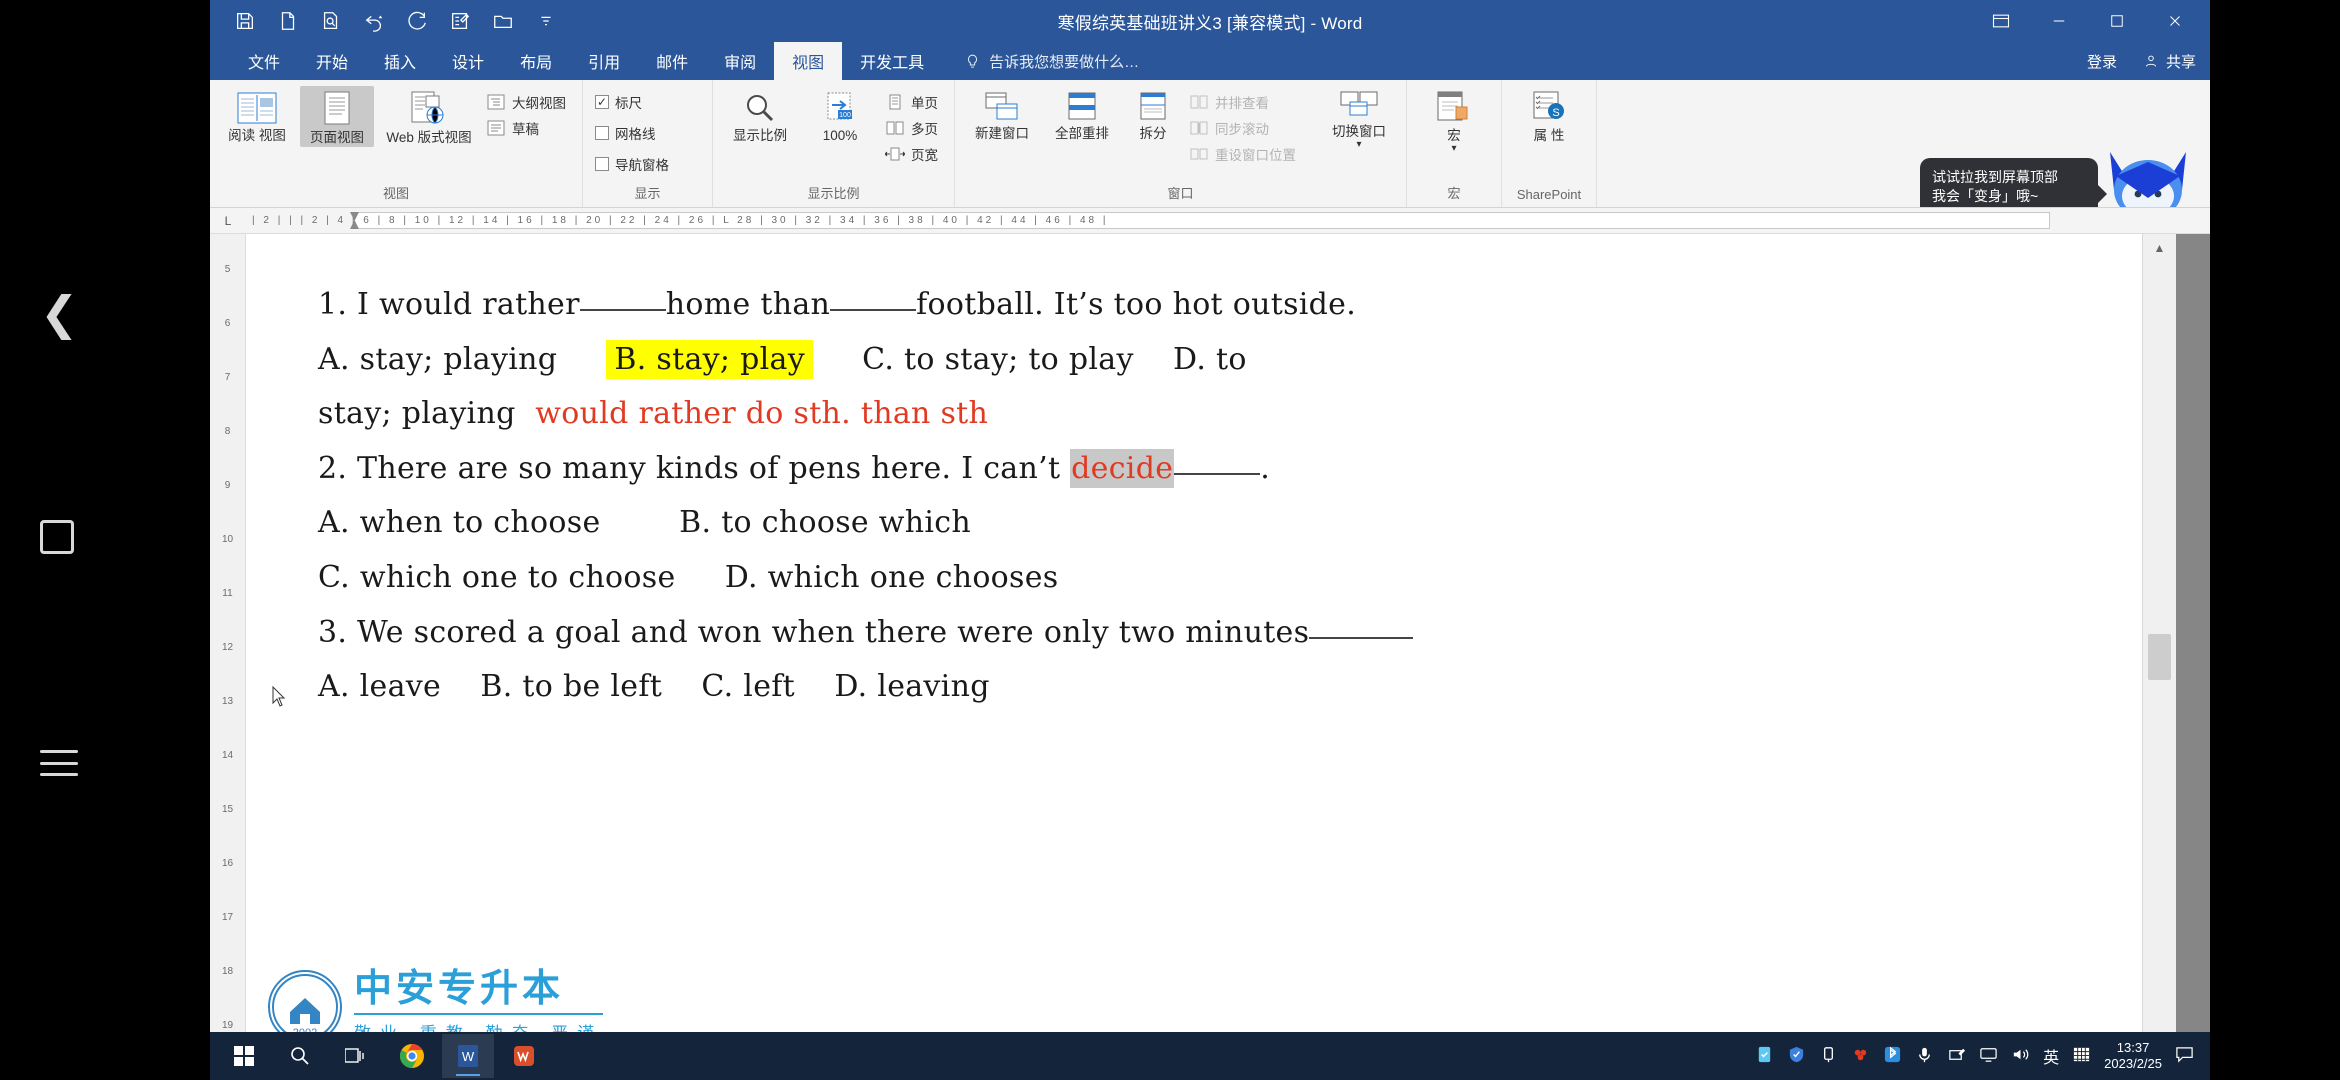 Image resolution: width=2340 pixels, height=1080 pixels. I want to click on tab-view: 视图, so click(808, 61).